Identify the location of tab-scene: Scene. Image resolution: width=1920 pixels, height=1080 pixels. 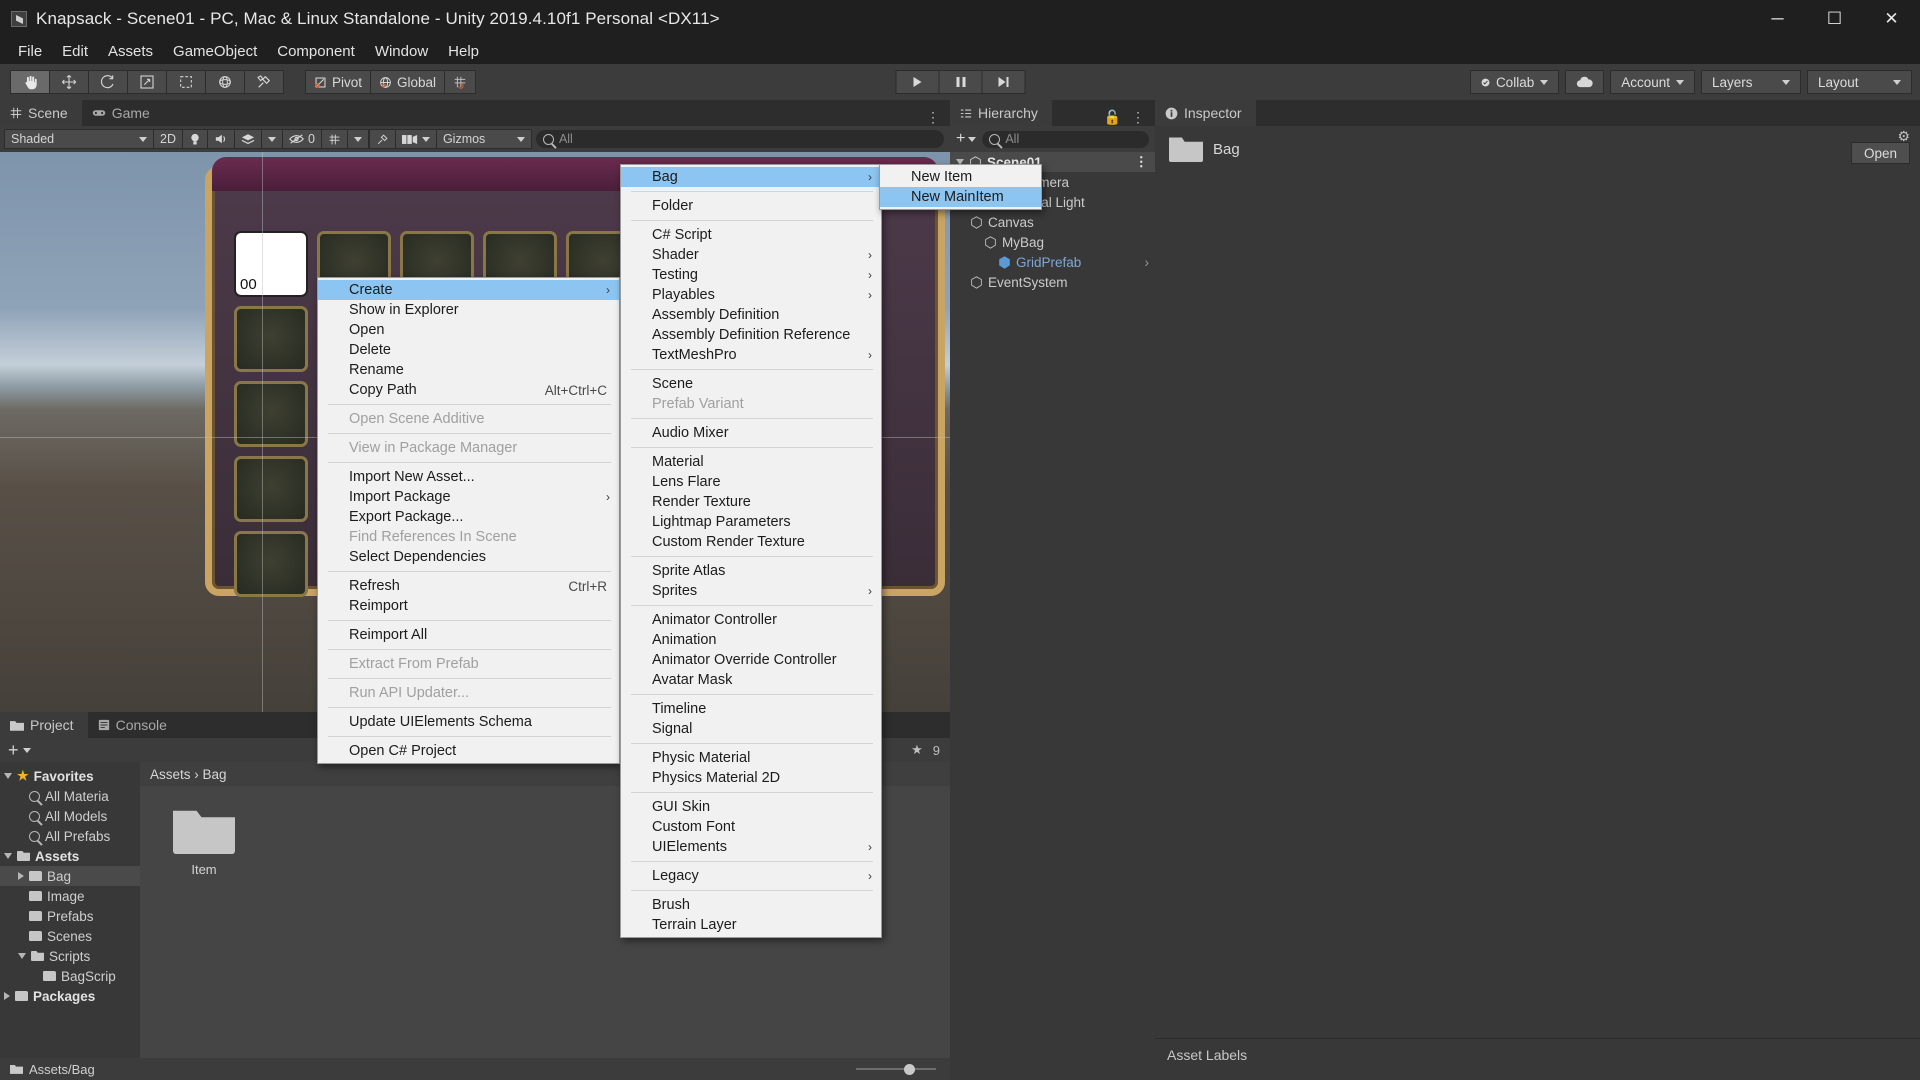
(41, 113).